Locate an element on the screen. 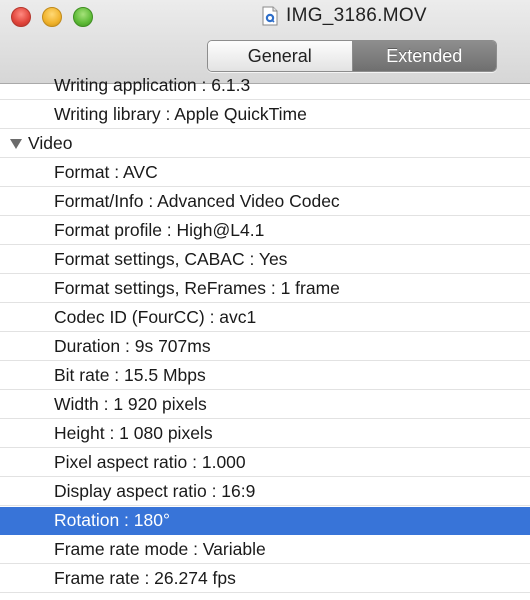  view-mode-segmented-control: General Extended is located at coordinates (352, 56).